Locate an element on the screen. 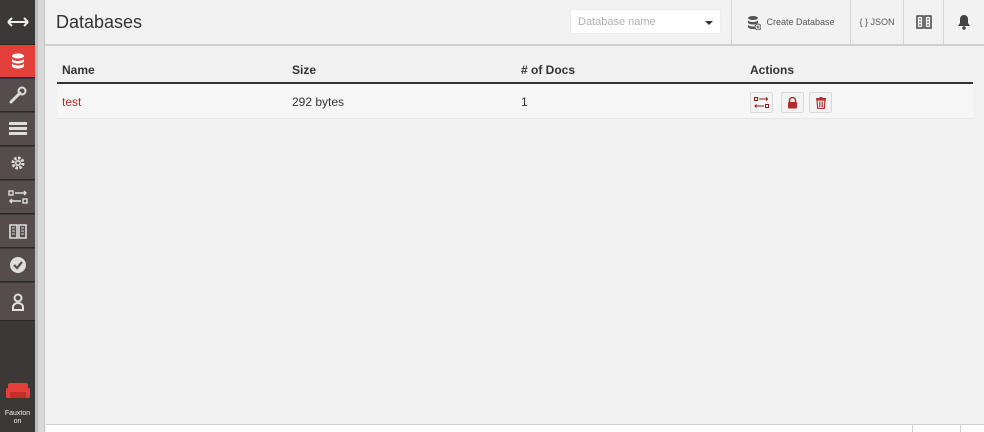 This screenshot has width=984, height=432. sidebar-item-configuration is located at coordinates (17, 163).